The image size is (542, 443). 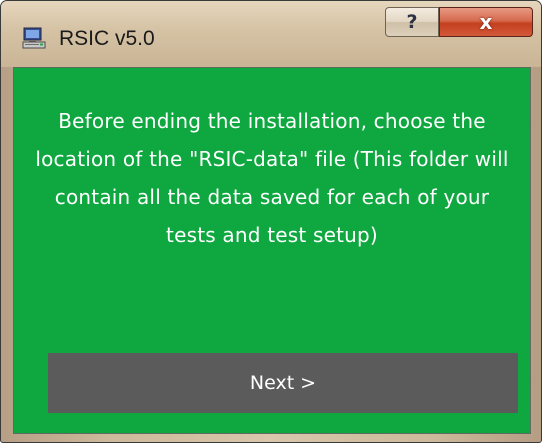 I want to click on close-button: x, so click(x=486, y=22).